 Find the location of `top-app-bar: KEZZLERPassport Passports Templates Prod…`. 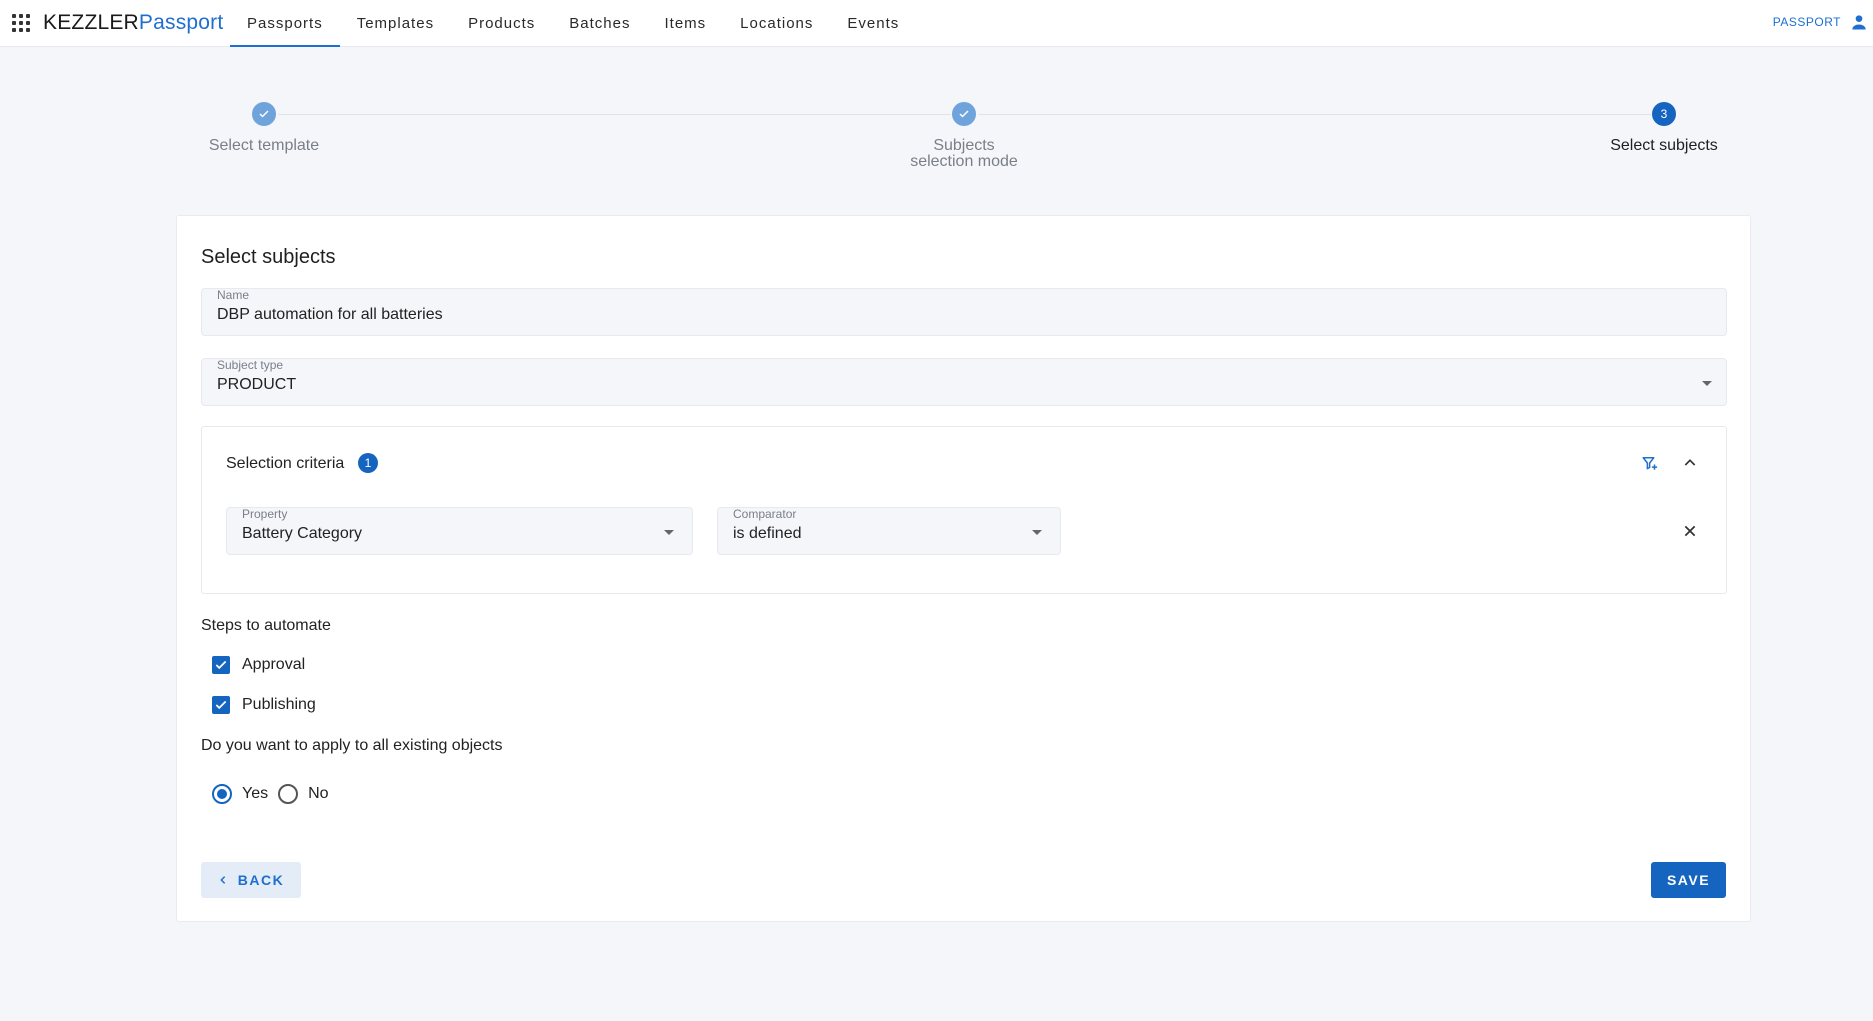

top-app-bar: KEZZLERPassport Passports Templates Prod… is located at coordinates (936, 23).